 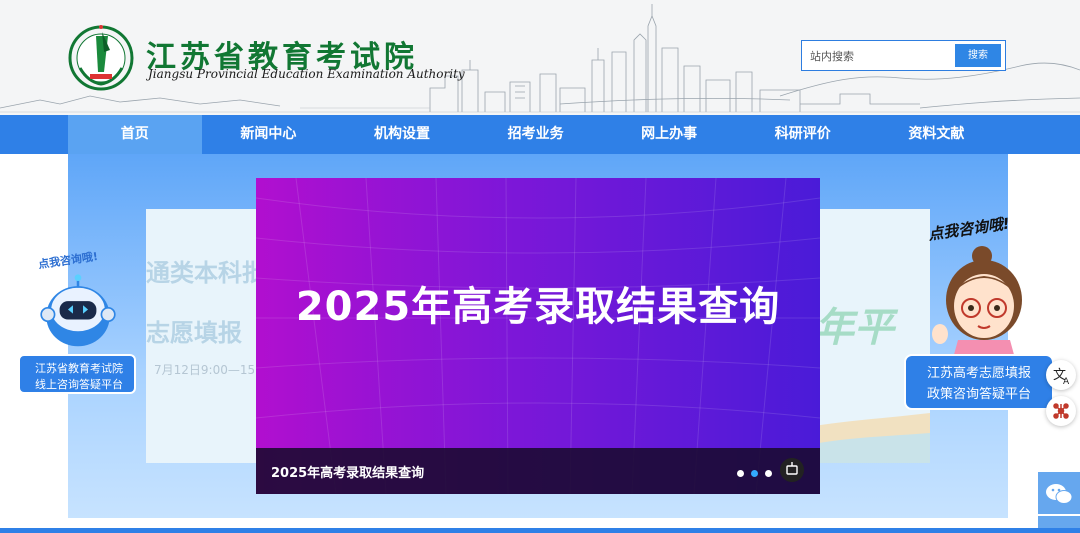 I want to click on nav-item-online-services: 网上办事, so click(x=669, y=134).